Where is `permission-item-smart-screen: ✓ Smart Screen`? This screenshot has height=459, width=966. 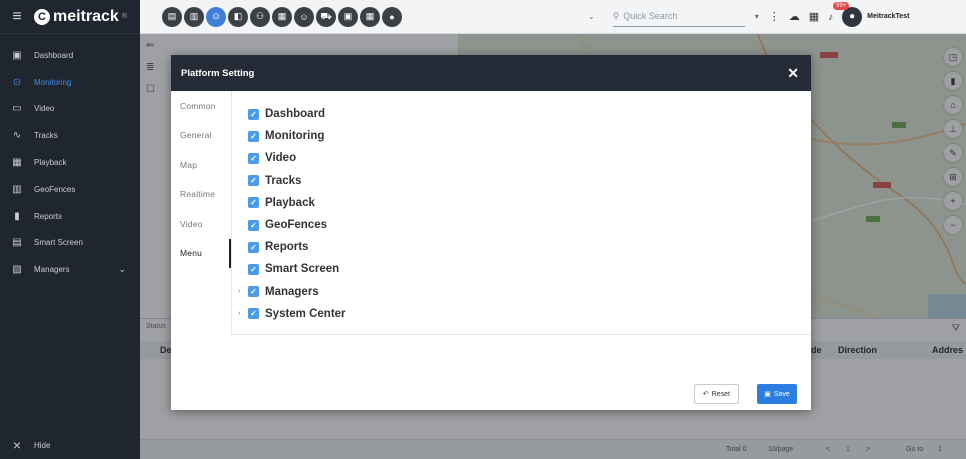 permission-item-smart-screen: ✓ Smart Screen is located at coordinates (529, 269).